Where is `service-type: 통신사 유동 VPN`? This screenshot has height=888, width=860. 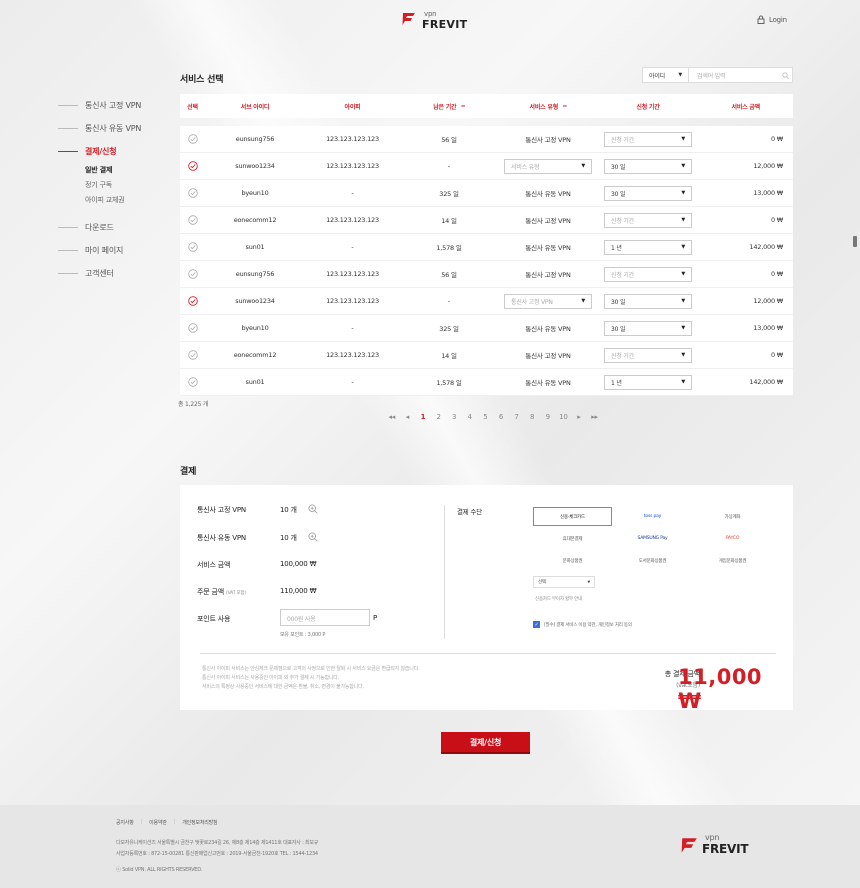 service-type: 통신사 유동 VPN is located at coordinates (548, 194).